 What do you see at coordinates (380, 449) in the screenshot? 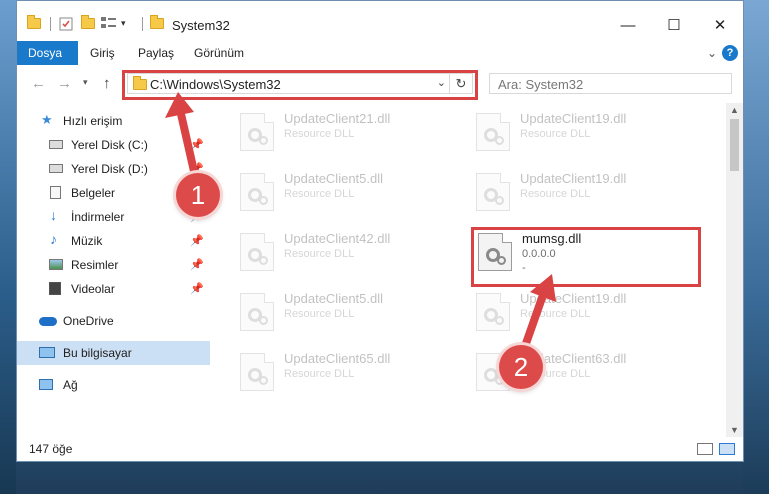
I see `status-bar: 147 öğe` at bounding box center [380, 449].